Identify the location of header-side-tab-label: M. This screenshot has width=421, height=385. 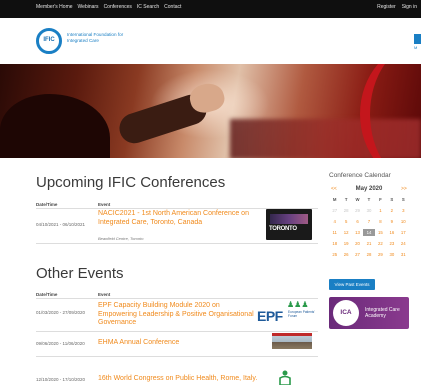
(416, 47).